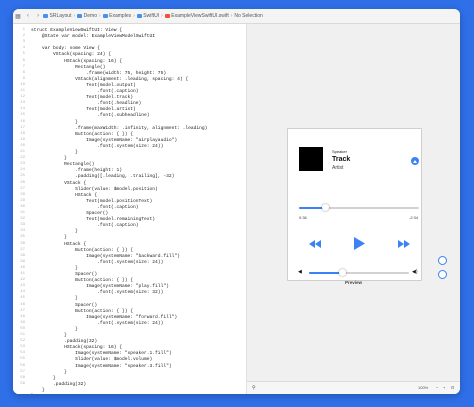 The height and width of the screenshot is (407, 474). What do you see at coordinates (325, 207) in the screenshot?
I see `position-slider-thumb` at bounding box center [325, 207].